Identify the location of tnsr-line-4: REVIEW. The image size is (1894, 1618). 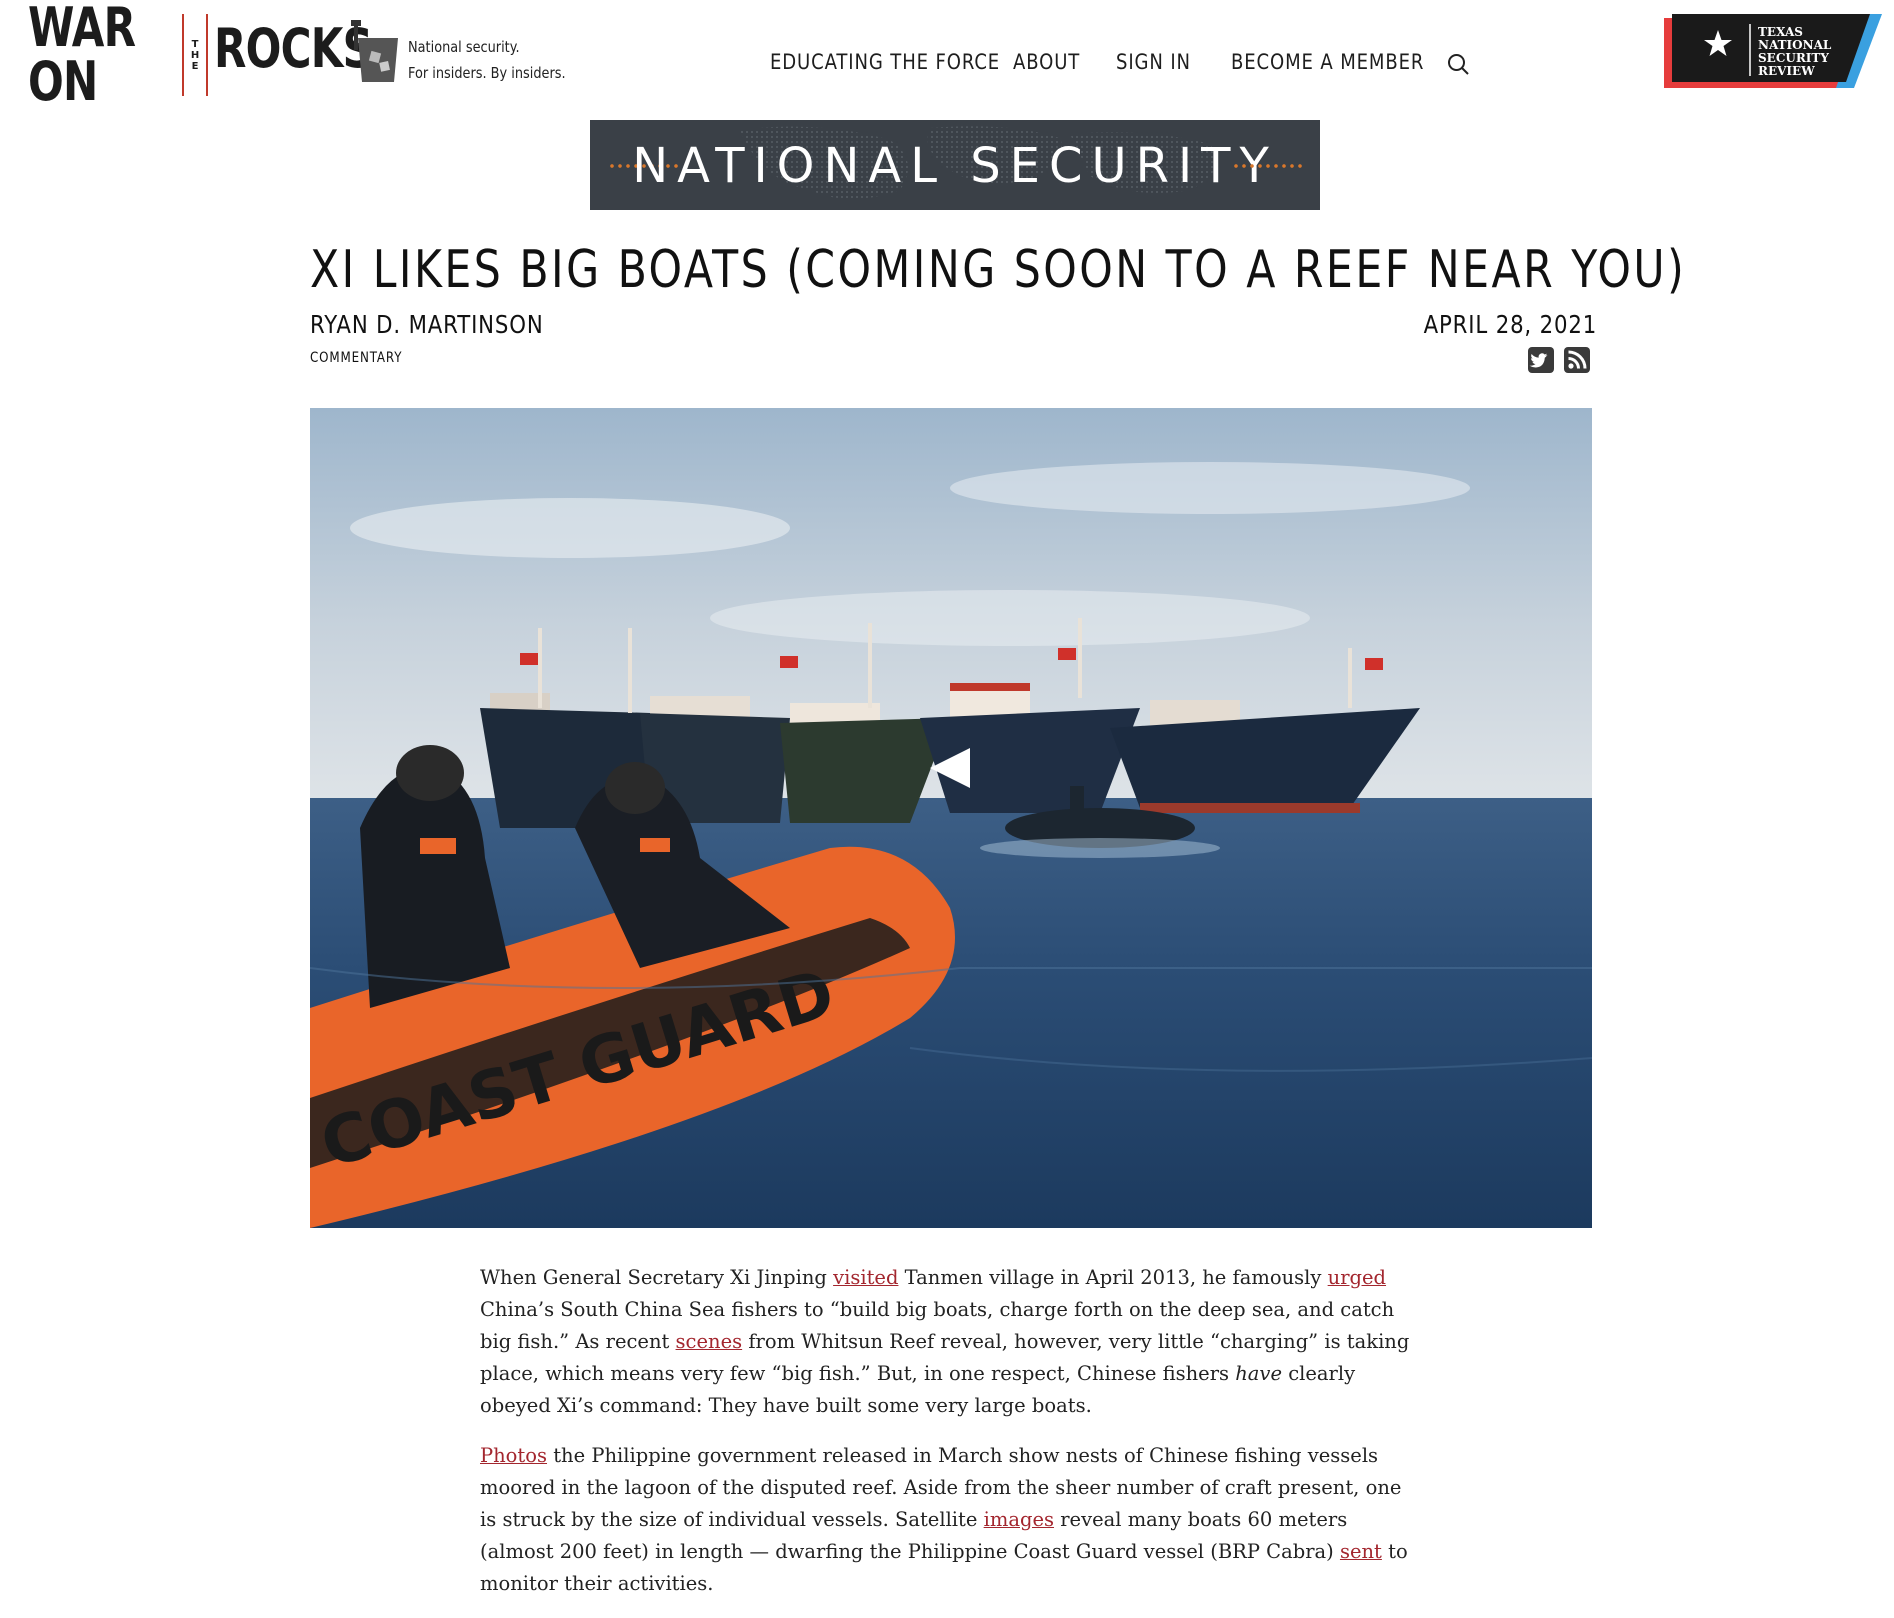
(1786, 71).